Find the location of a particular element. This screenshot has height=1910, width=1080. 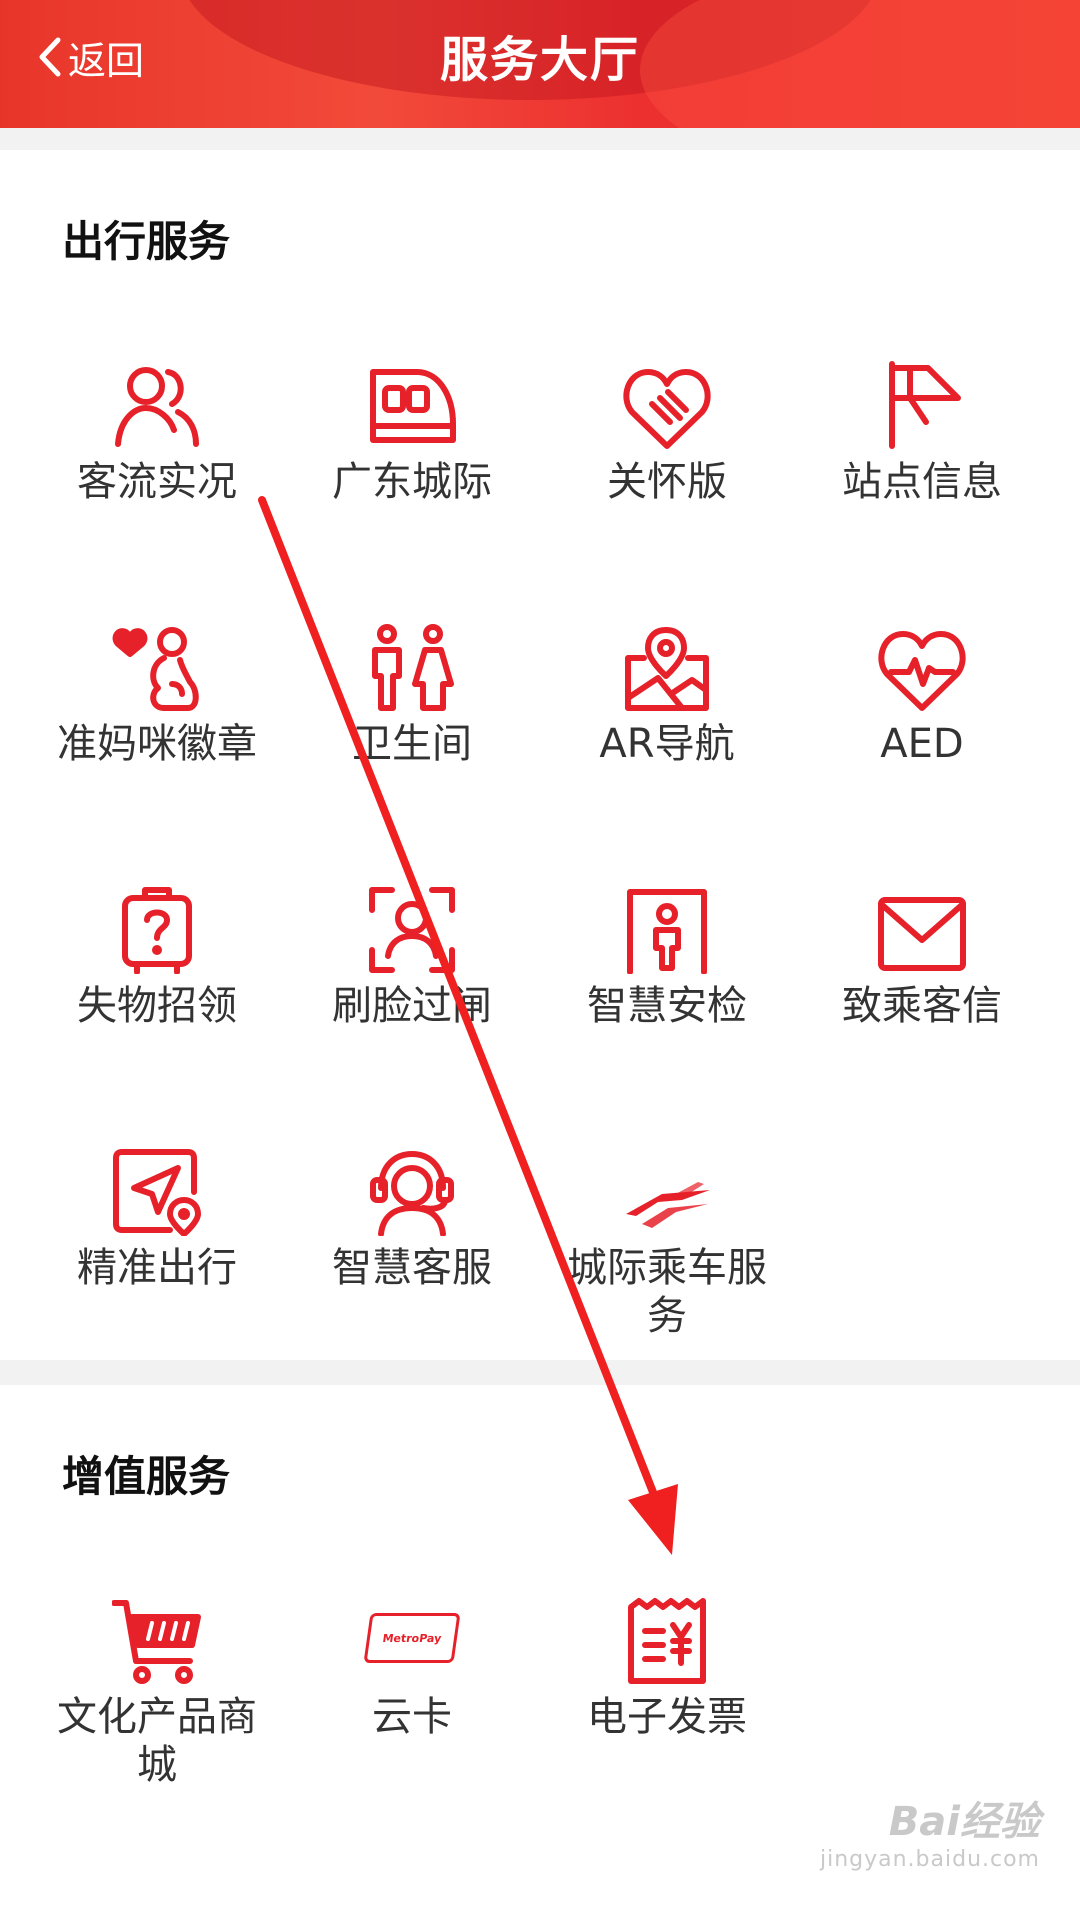

service-item-precise-travel: 精准出行 is located at coordinates (157, 1214).